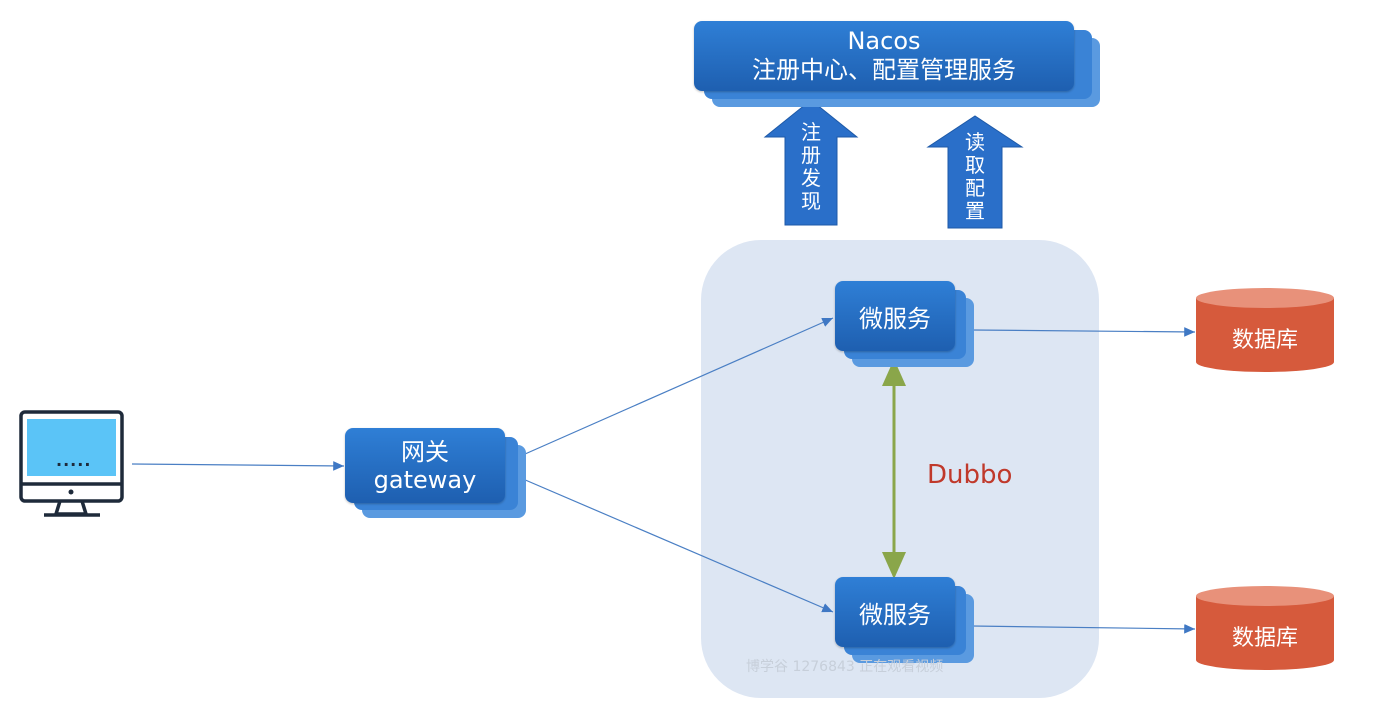  Describe the element at coordinates (1264, 638) in the screenshot. I see `database-bottom-label: 数据库` at that location.